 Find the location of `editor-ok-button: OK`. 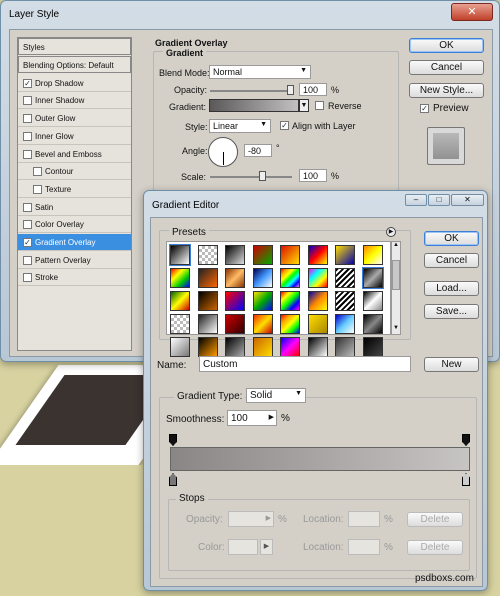

editor-ok-button: OK is located at coordinates (451, 238).